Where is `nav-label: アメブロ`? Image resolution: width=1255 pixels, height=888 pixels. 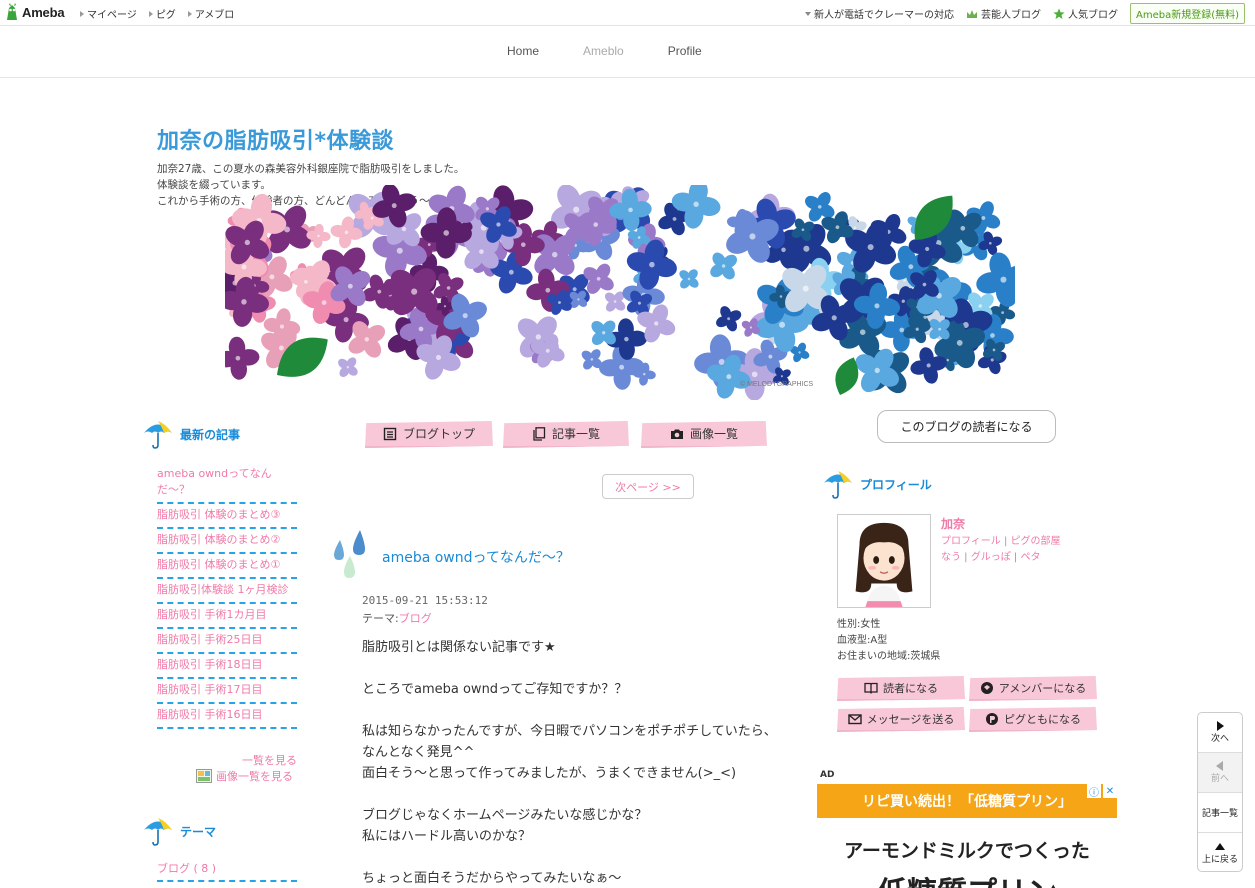 nav-label: アメブロ is located at coordinates (214, 15).